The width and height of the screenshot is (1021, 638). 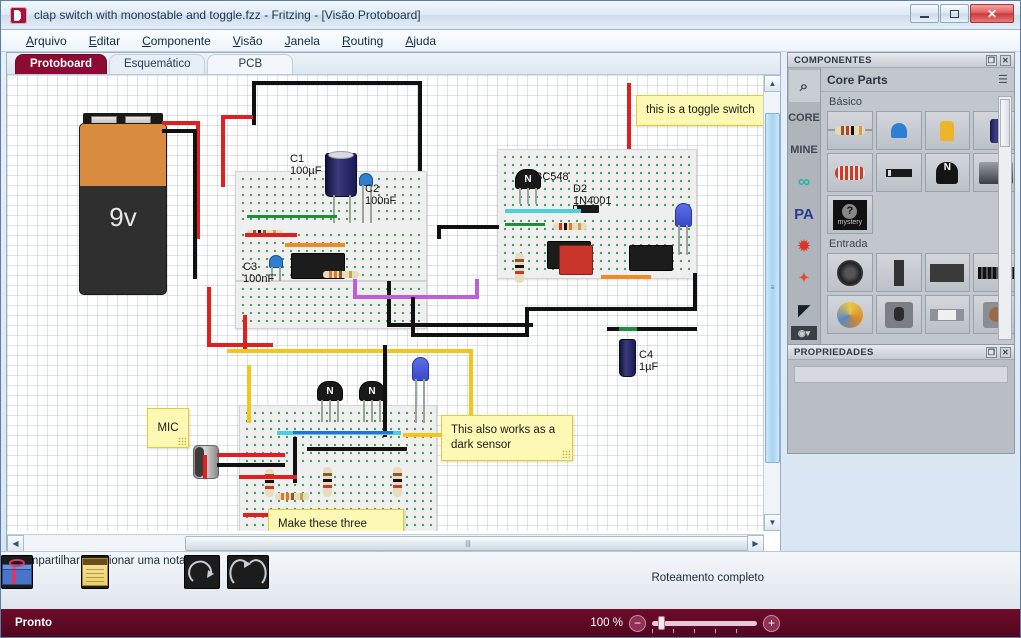 What do you see at coordinates (1003, 79) in the screenshot?
I see `parts-menu-icon: ☰` at bounding box center [1003, 79].